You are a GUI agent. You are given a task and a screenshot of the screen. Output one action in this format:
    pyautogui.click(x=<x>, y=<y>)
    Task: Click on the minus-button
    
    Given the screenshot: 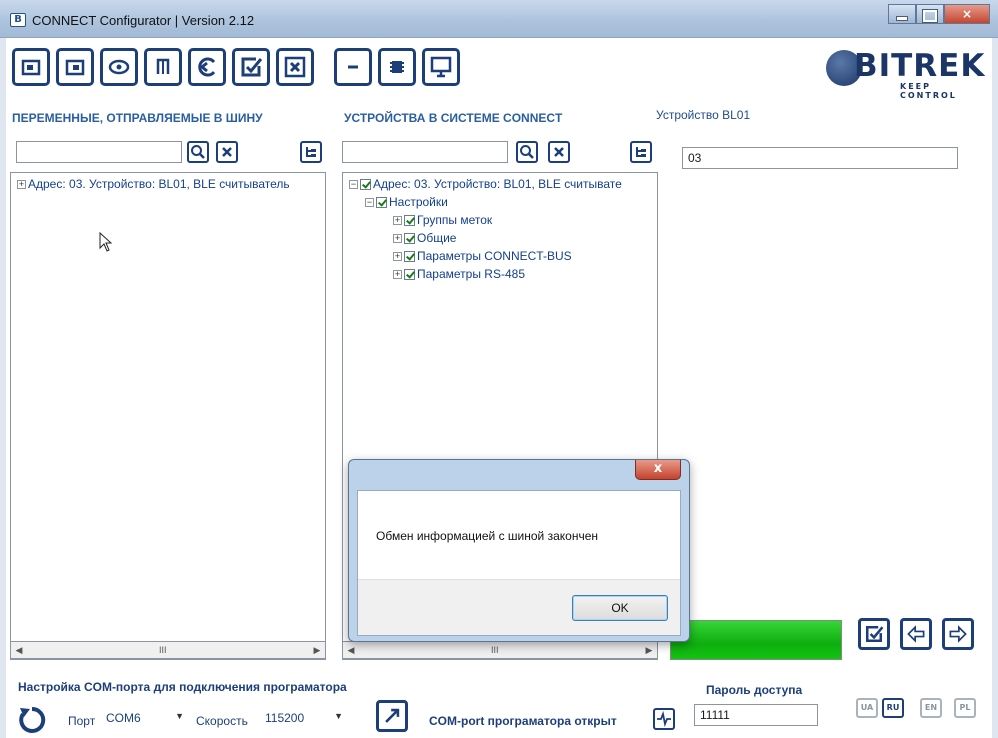 What is the action you would take?
    pyautogui.click(x=353, y=67)
    